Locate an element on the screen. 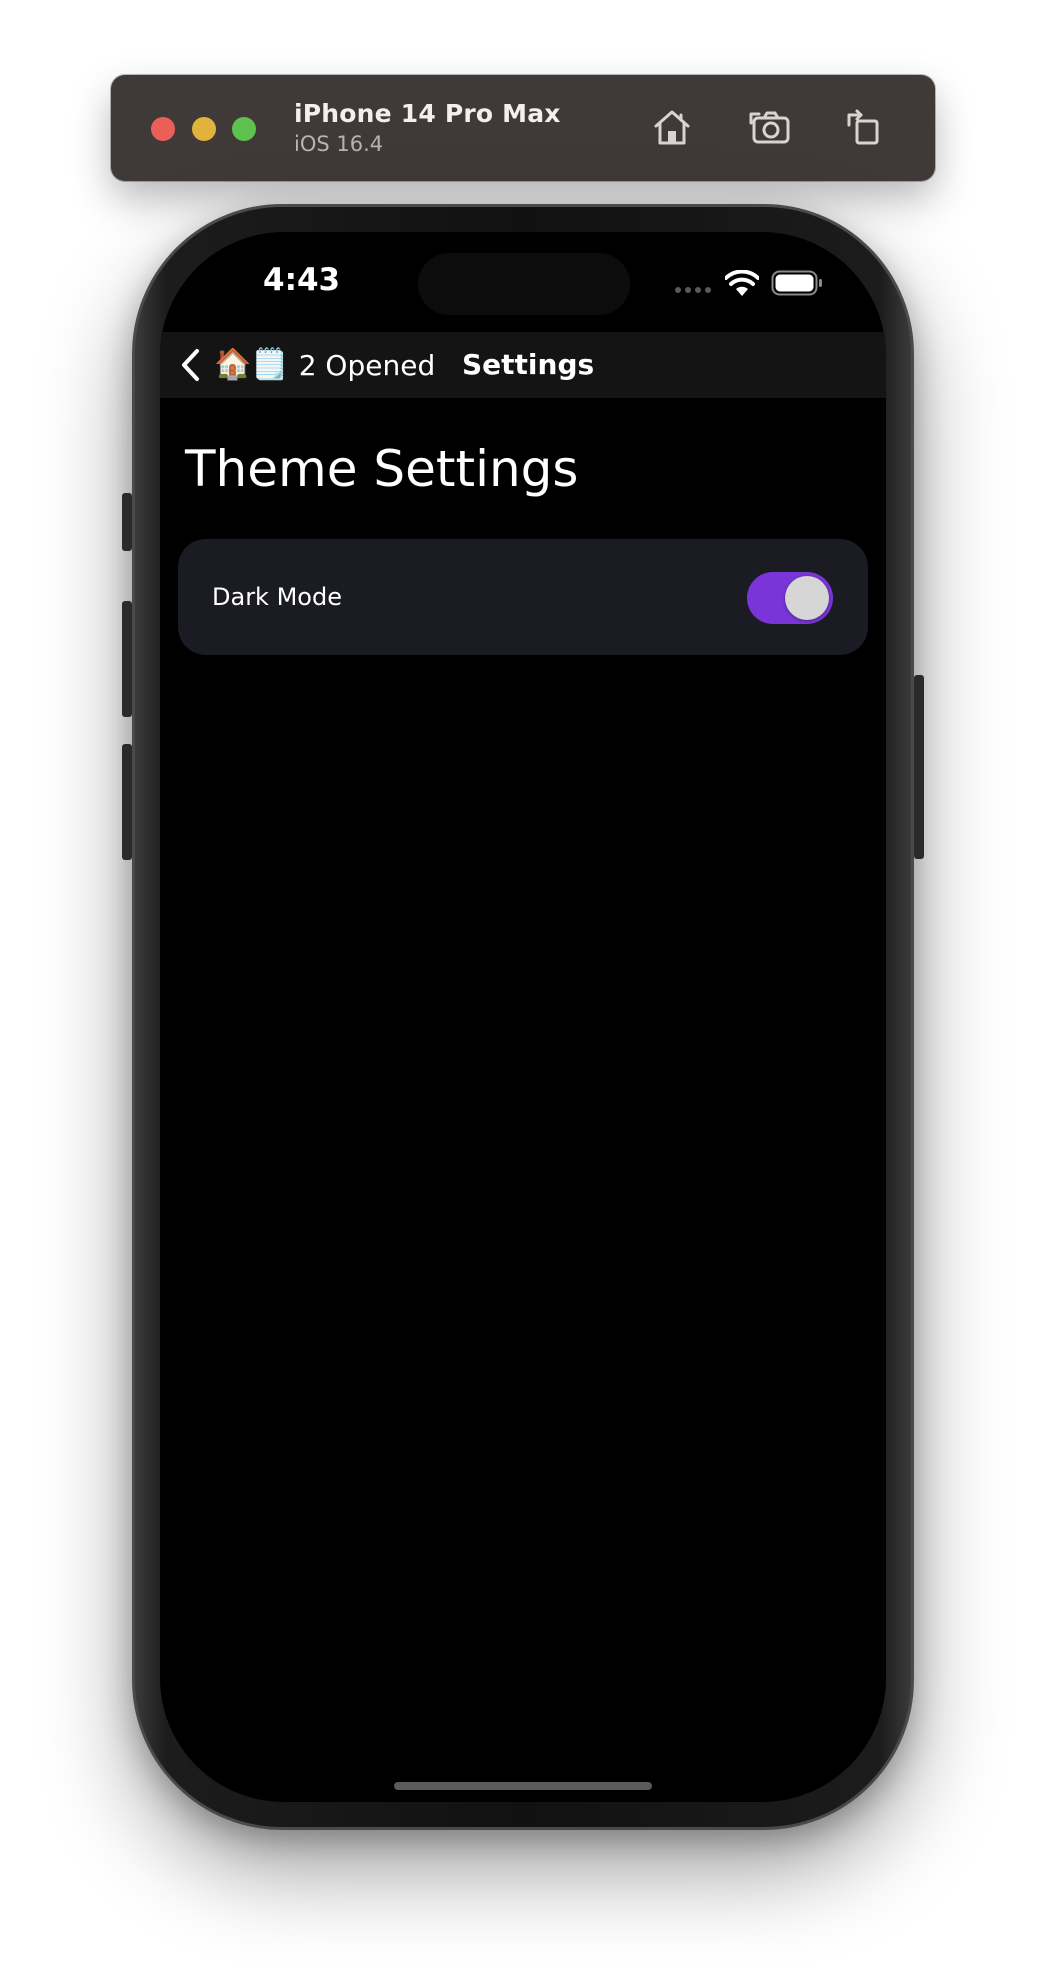  rotate-icon is located at coordinates (863, 127).